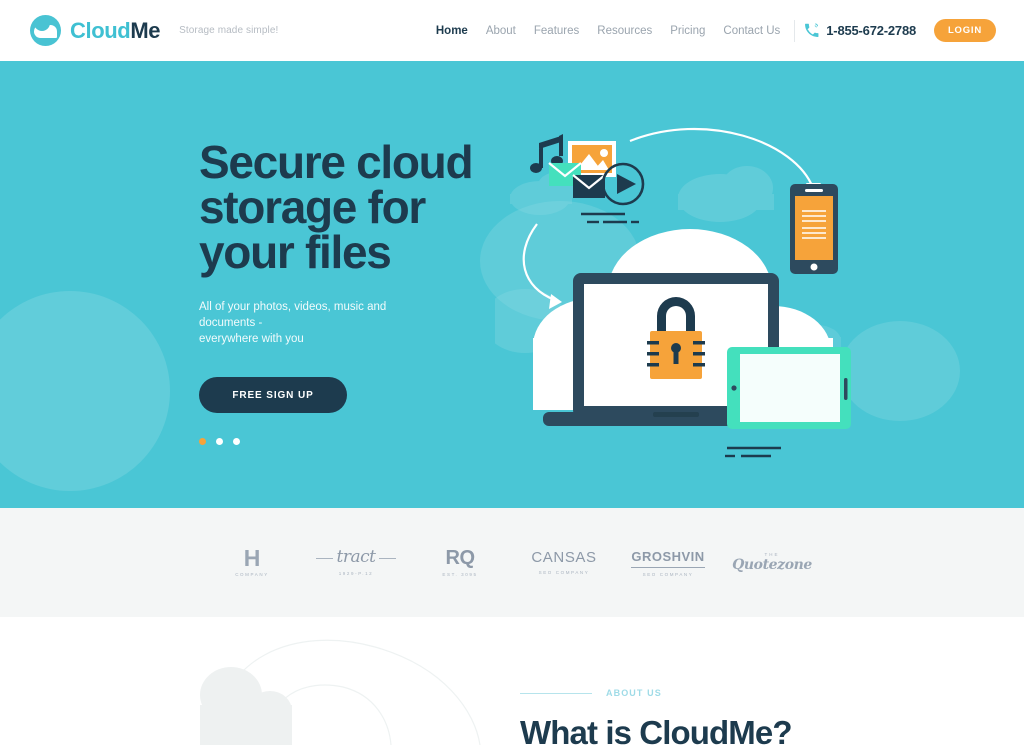 This screenshot has height=745, width=1024. I want to click on header-divider, so click(795, 30).